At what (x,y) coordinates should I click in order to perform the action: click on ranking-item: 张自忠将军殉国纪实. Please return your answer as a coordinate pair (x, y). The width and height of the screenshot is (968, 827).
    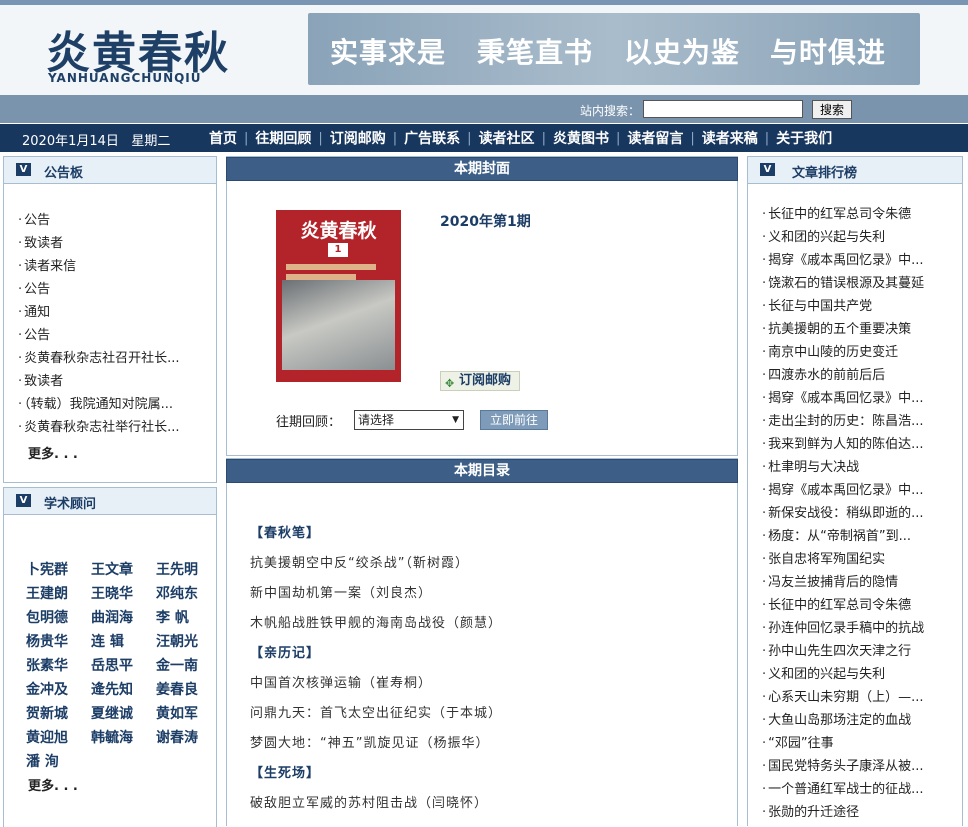
    Looking at the image, I should click on (860, 559).